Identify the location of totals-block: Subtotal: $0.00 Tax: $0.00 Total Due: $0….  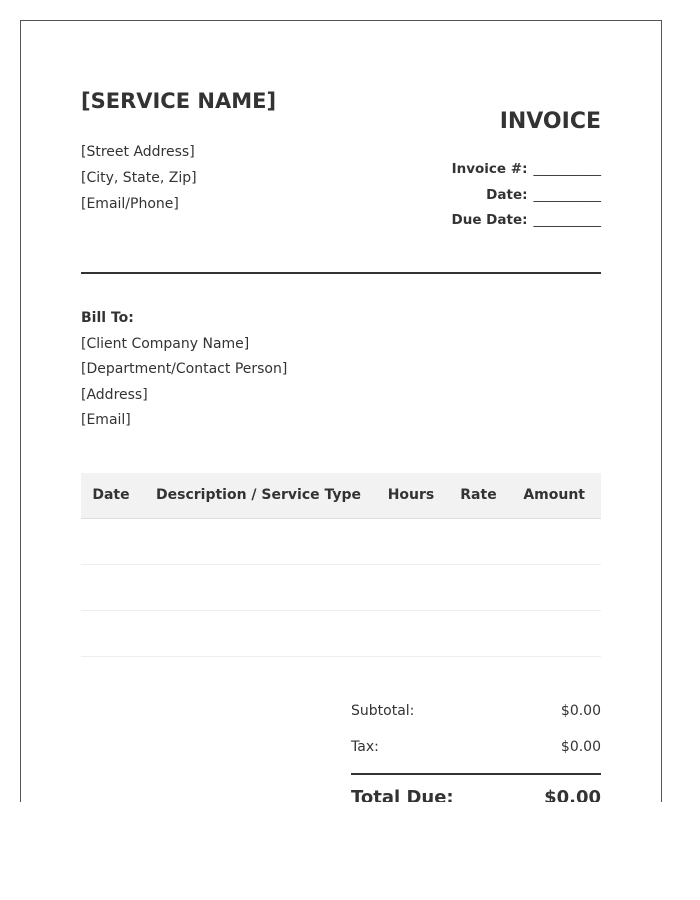
(476, 747).